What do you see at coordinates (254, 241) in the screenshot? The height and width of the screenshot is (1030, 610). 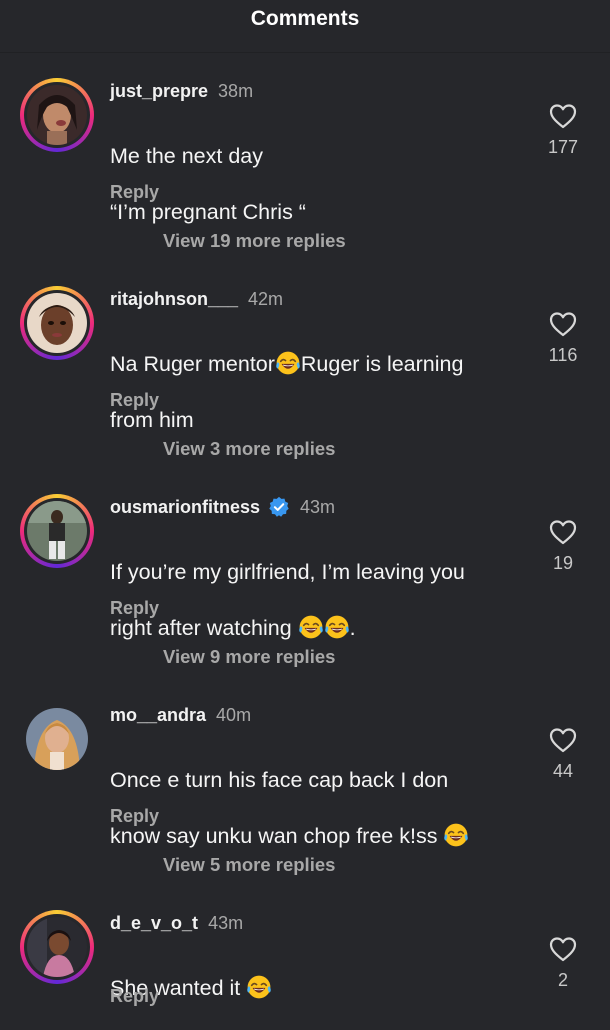 I see `view-replies-button: View 19 more replies` at bounding box center [254, 241].